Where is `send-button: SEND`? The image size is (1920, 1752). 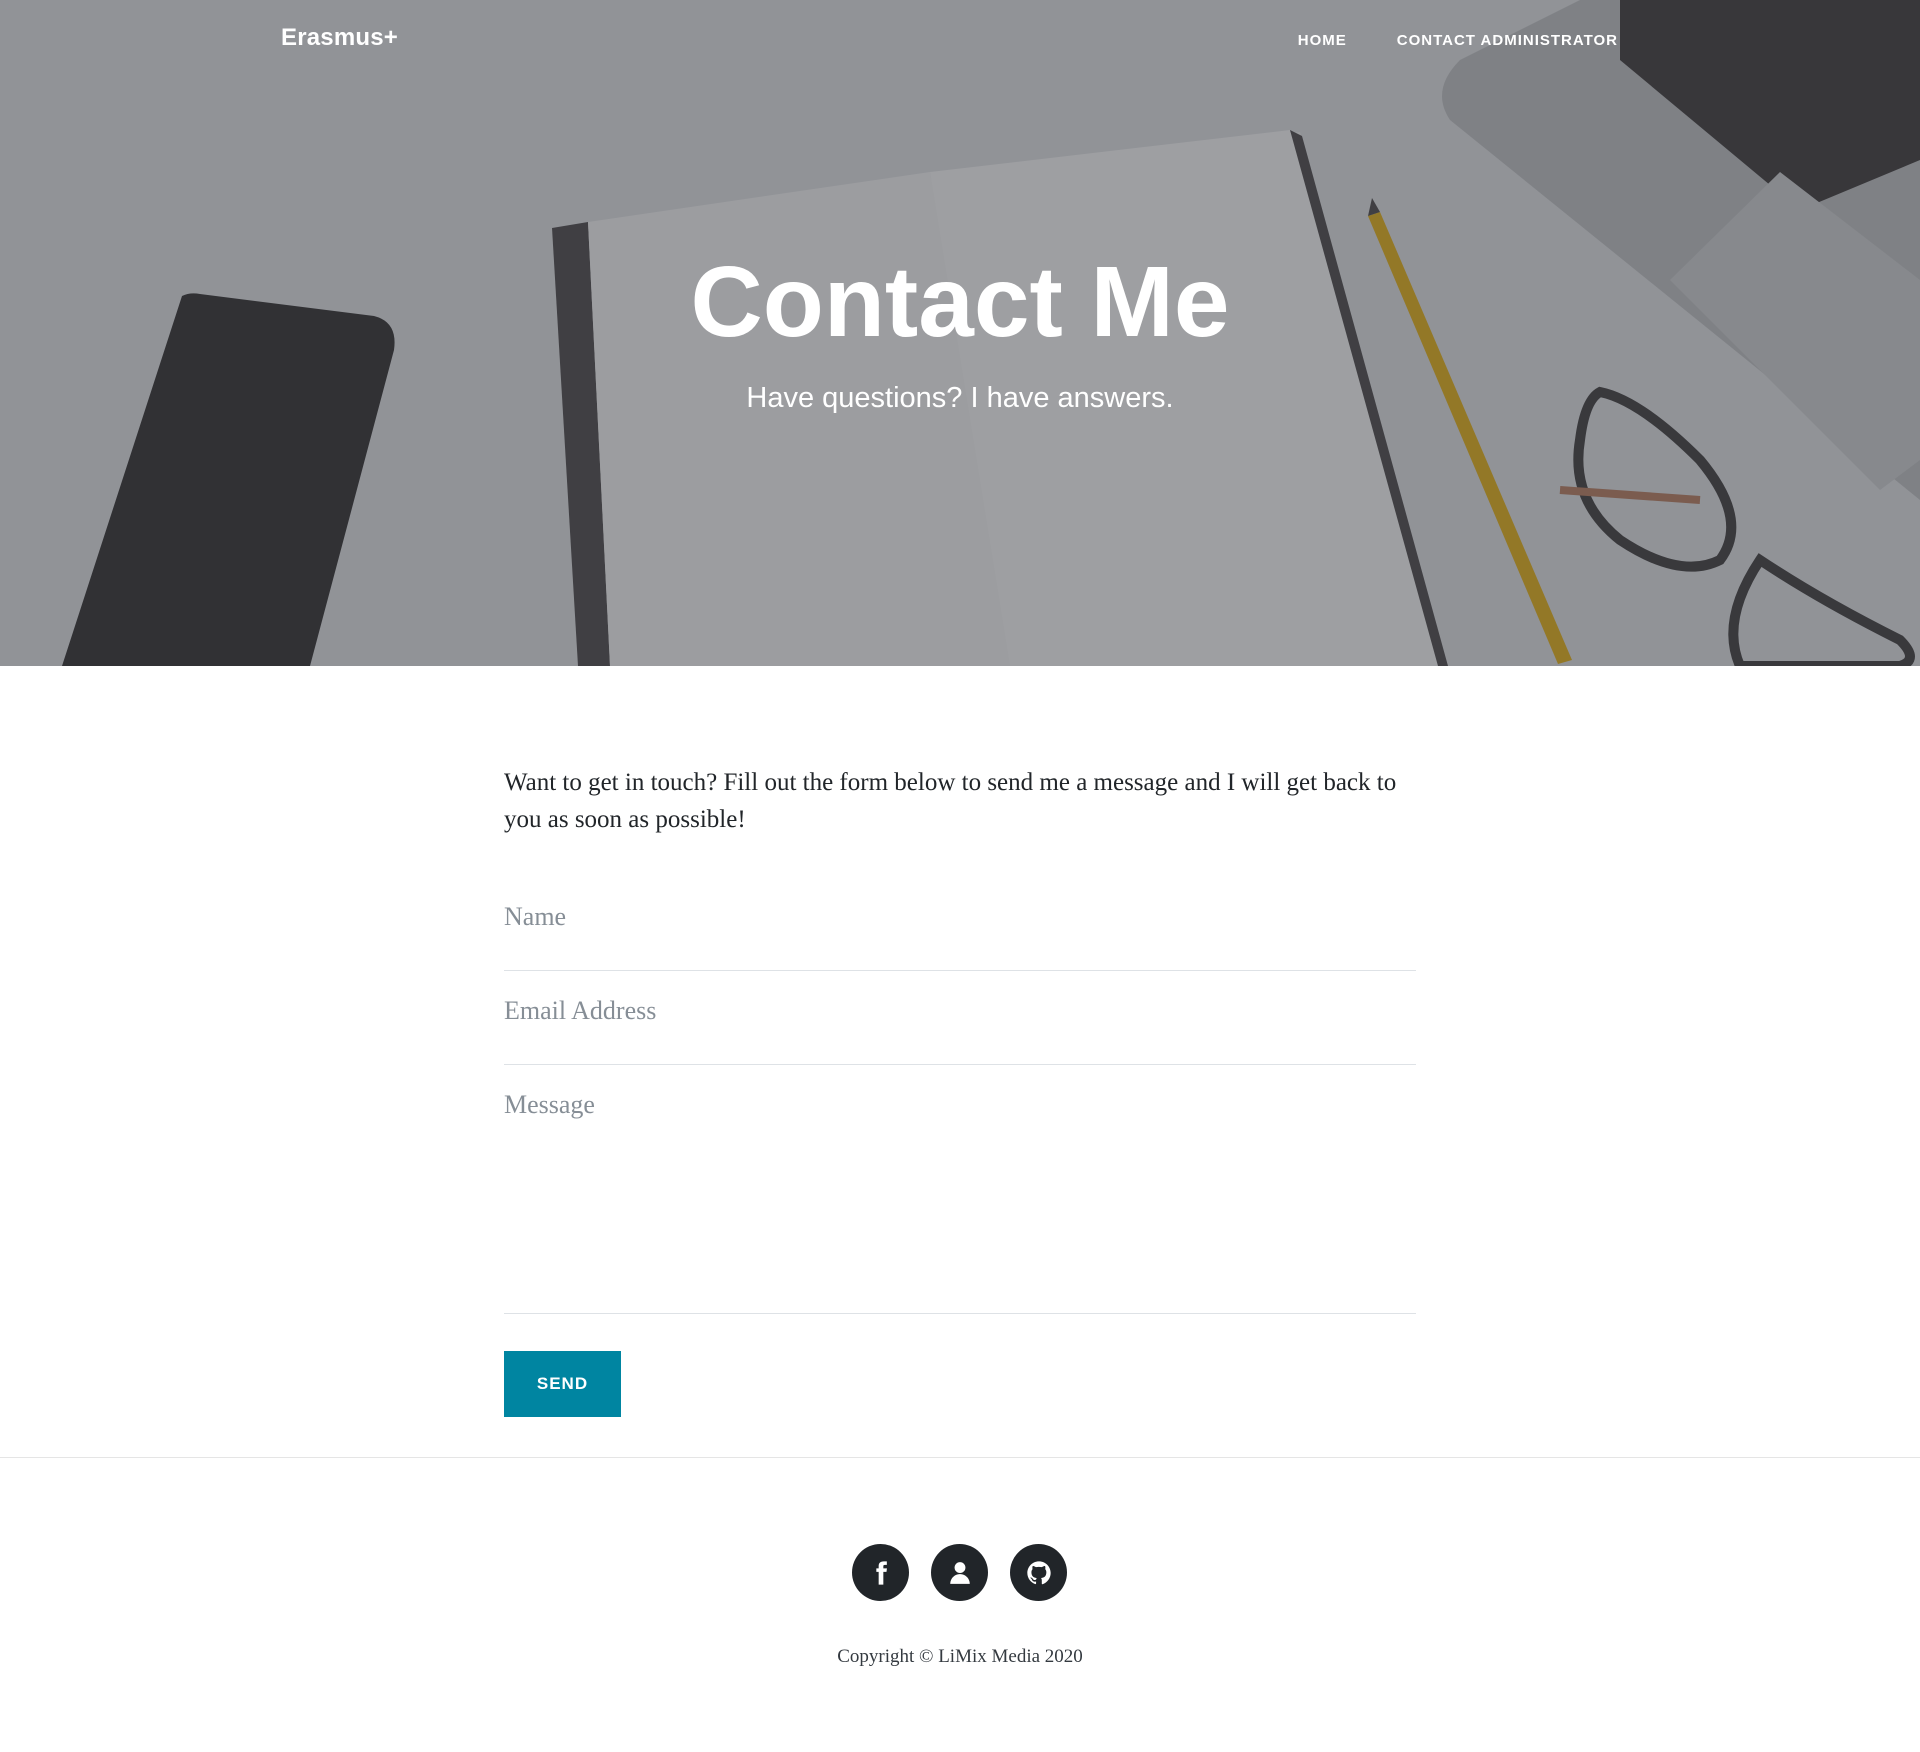 send-button: SEND is located at coordinates (562, 1384).